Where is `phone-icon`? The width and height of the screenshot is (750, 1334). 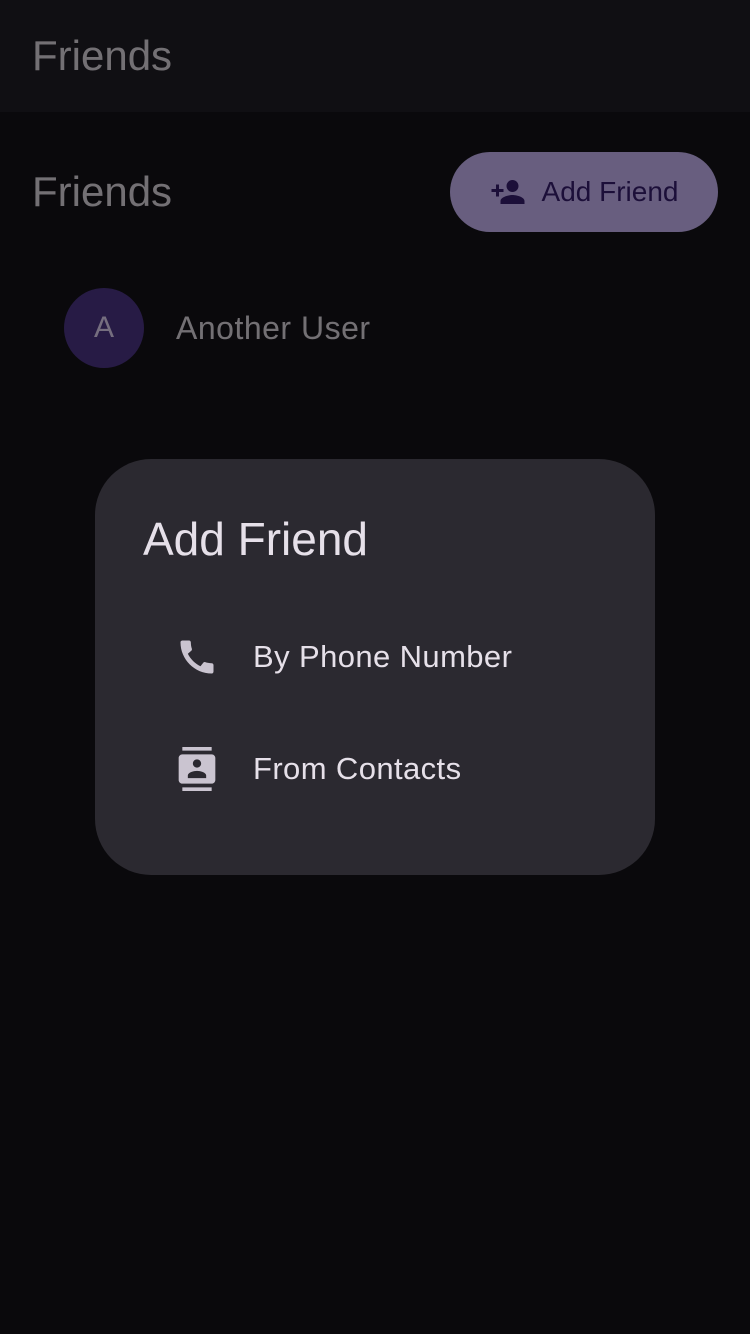
phone-icon is located at coordinates (197, 657).